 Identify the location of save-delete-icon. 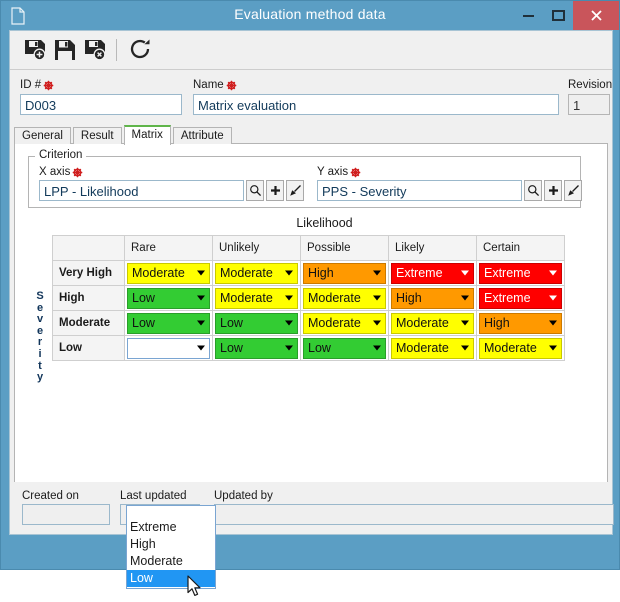
(95, 50).